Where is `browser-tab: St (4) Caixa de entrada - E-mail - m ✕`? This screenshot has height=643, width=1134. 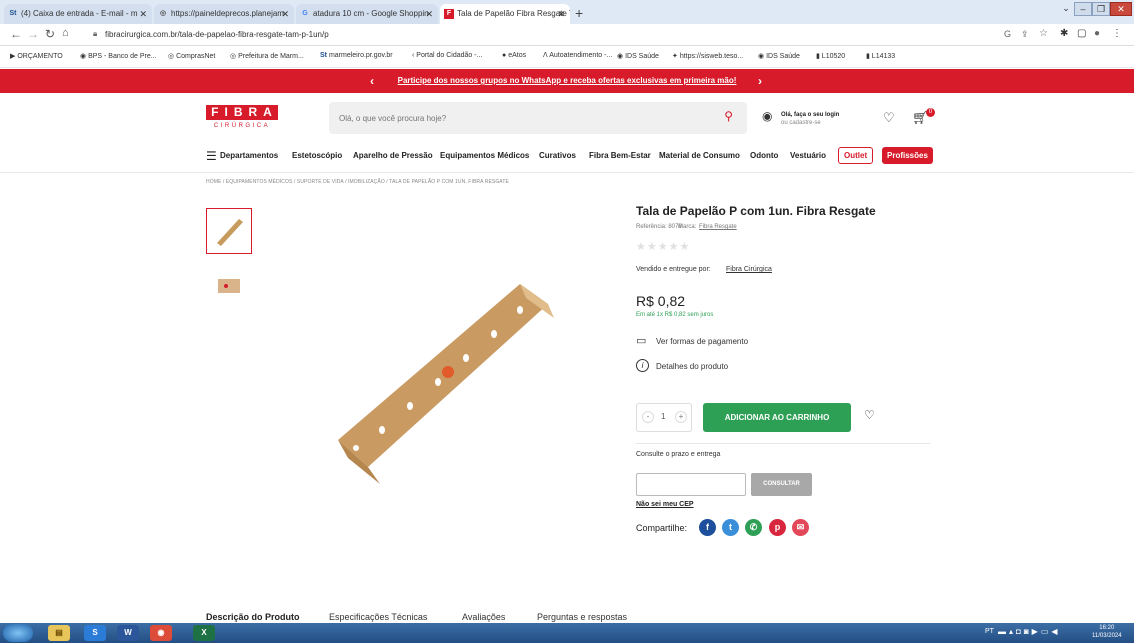
browser-tab: St (4) Caixa de entrada - E-mail - m ✕ is located at coordinates (78, 14).